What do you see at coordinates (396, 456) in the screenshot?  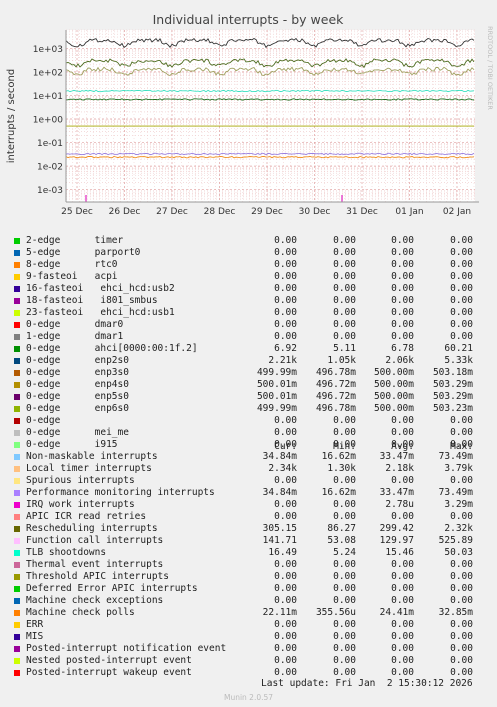 I see `legend-avg: 33.47m` at bounding box center [396, 456].